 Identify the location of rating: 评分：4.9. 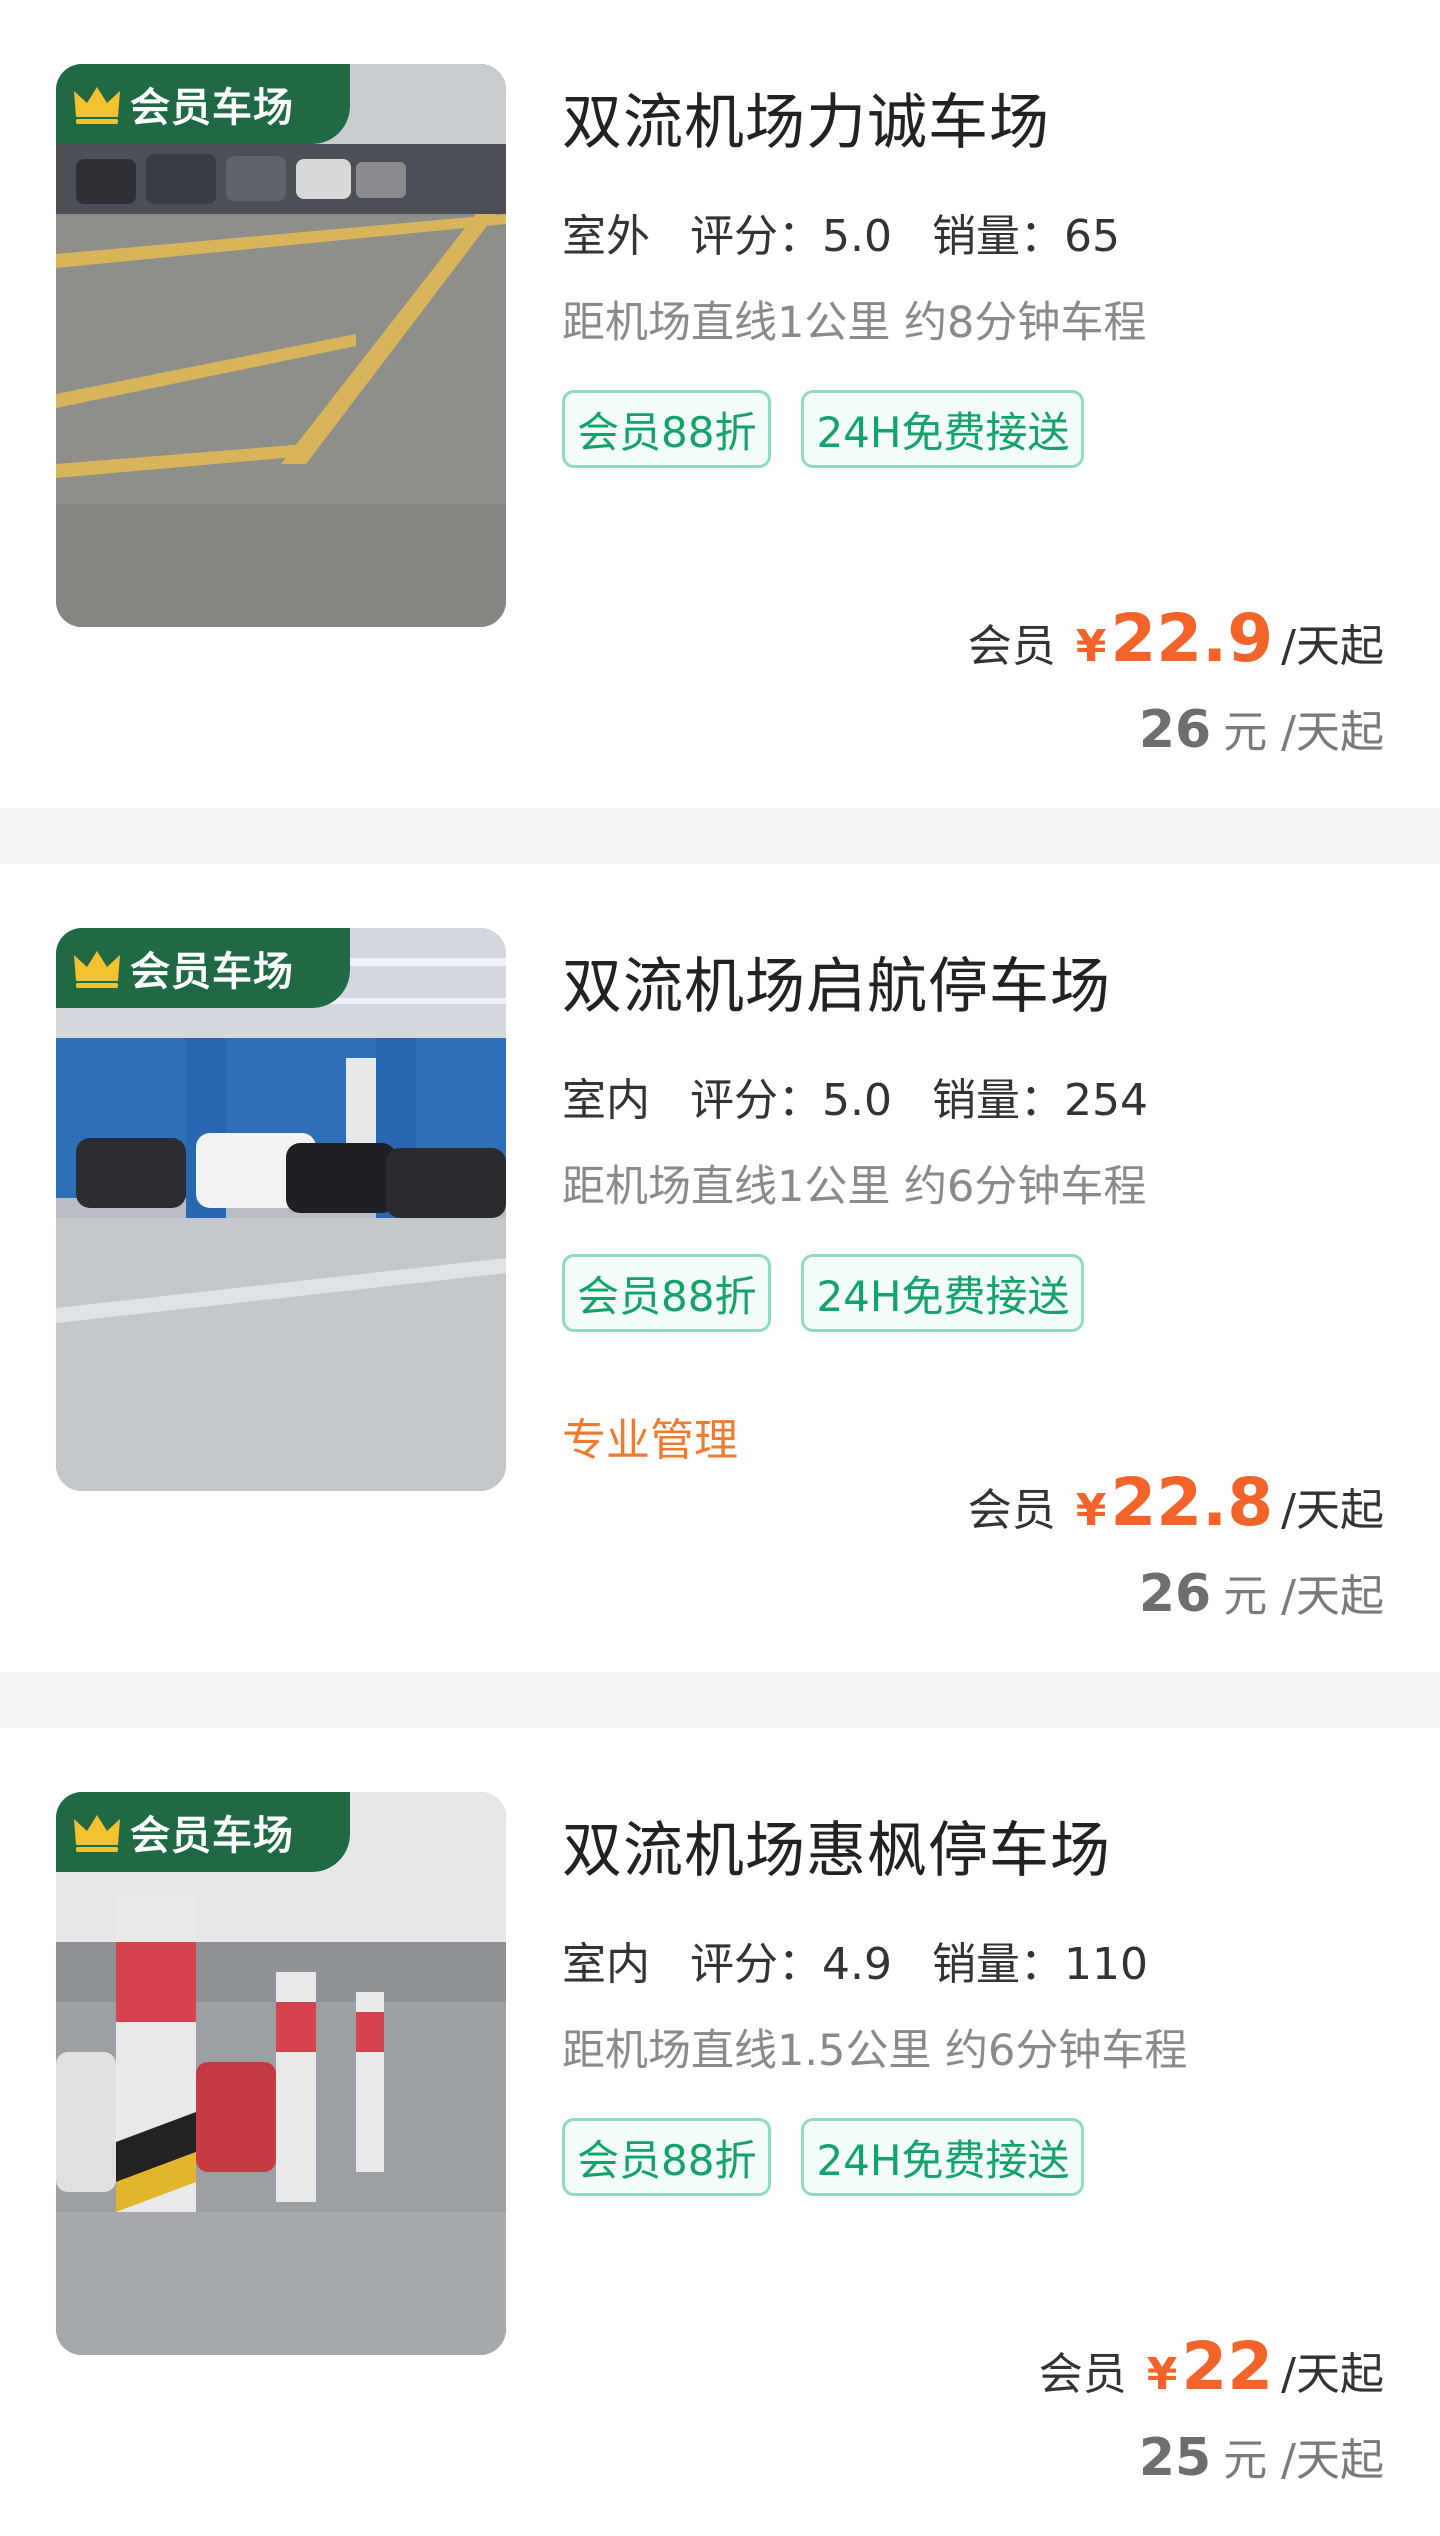
(791, 1964).